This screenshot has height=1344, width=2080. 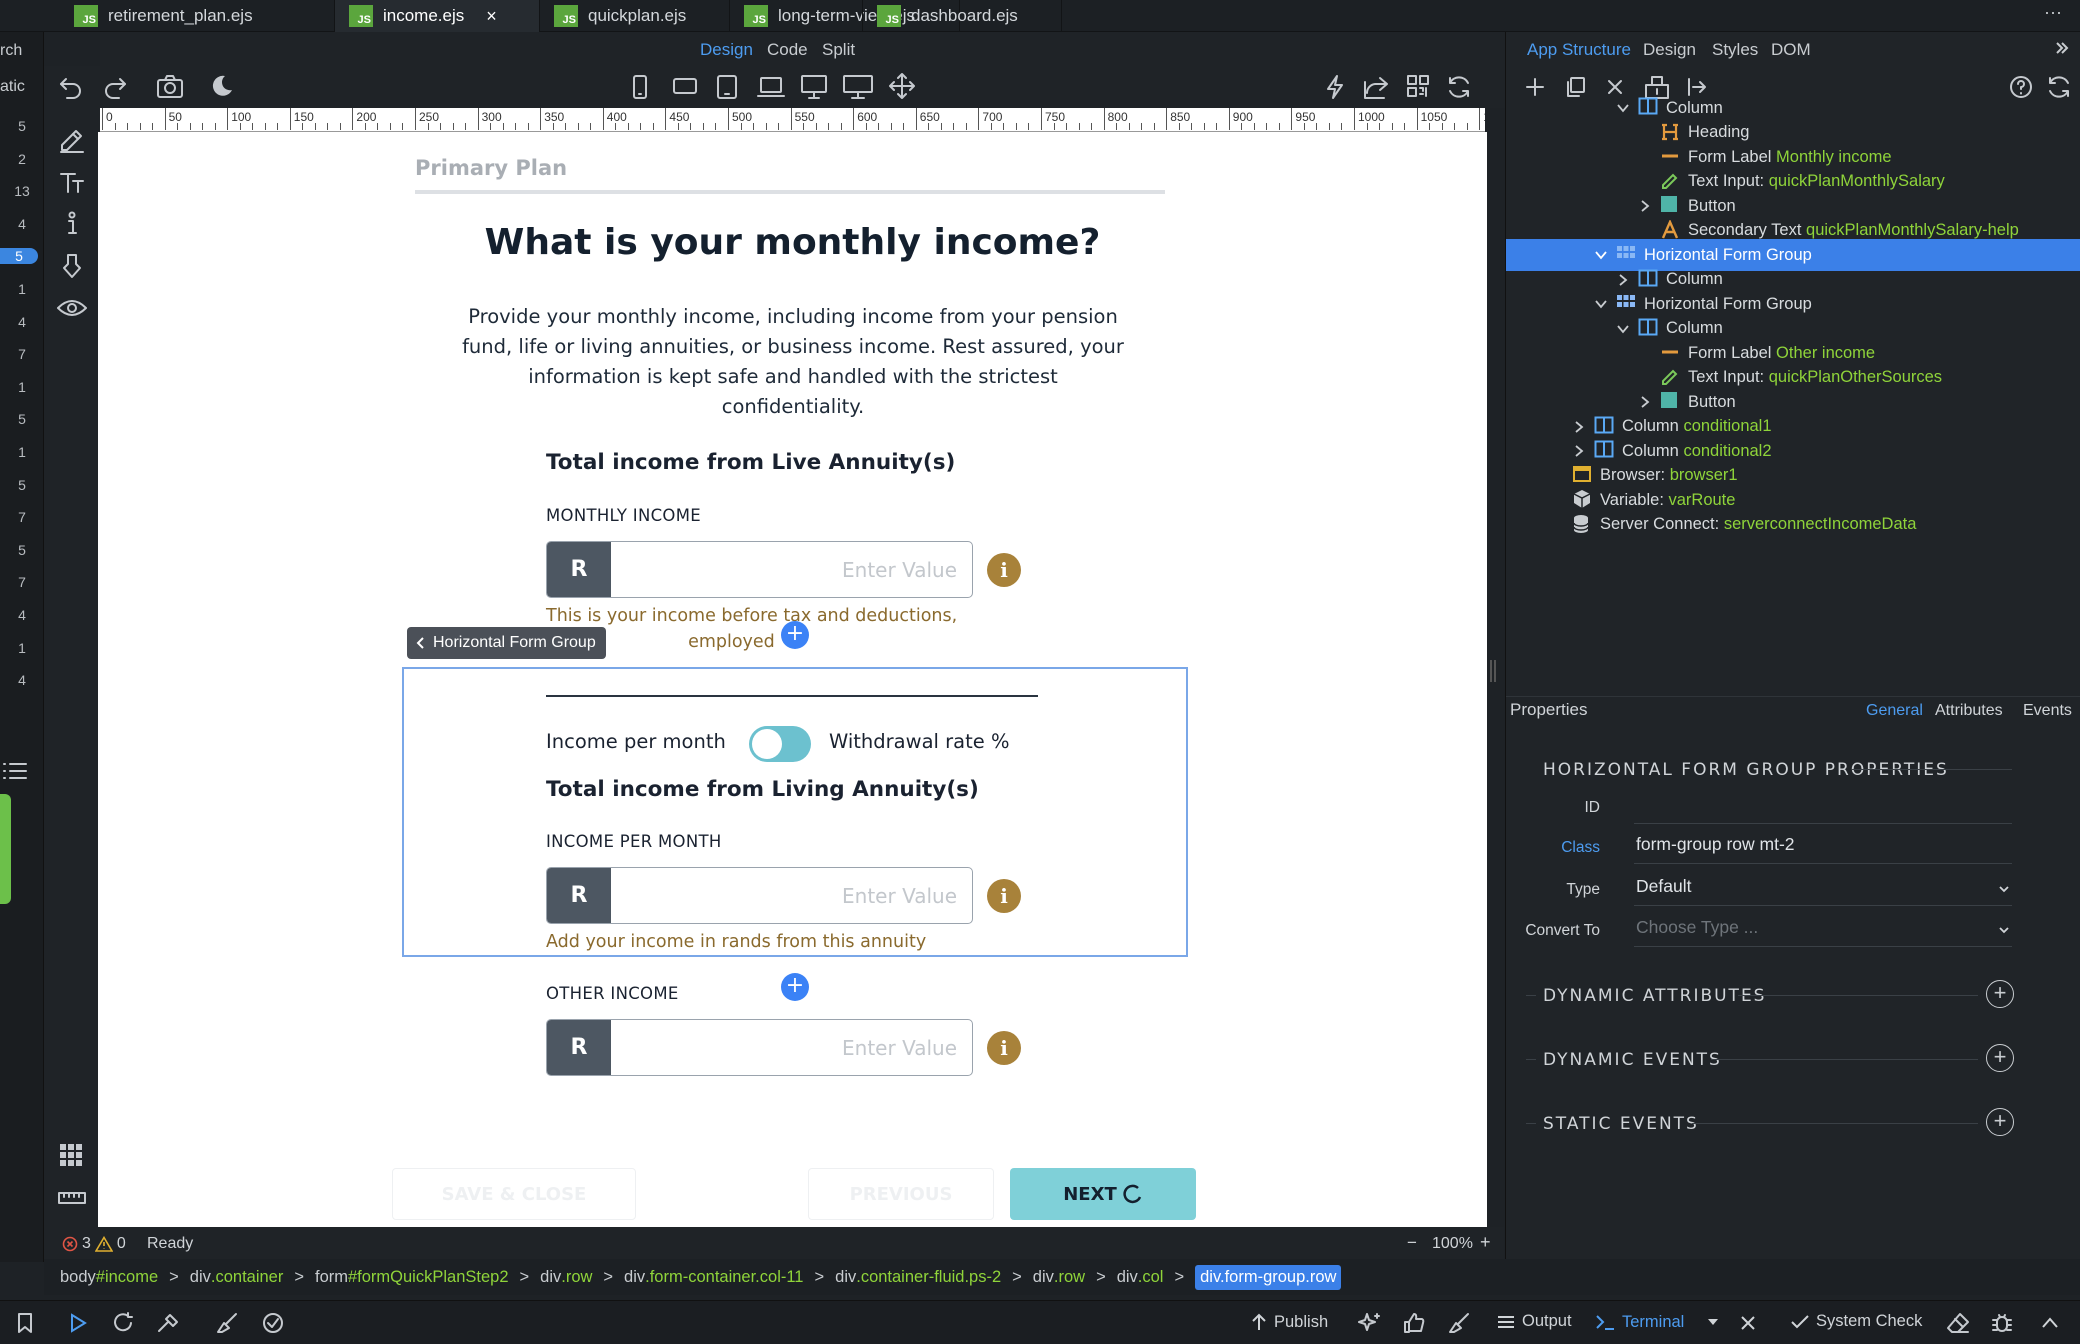 What do you see at coordinates (115, 87) in the screenshot?
I see `redo-icon` at bounding box center [115, 87].